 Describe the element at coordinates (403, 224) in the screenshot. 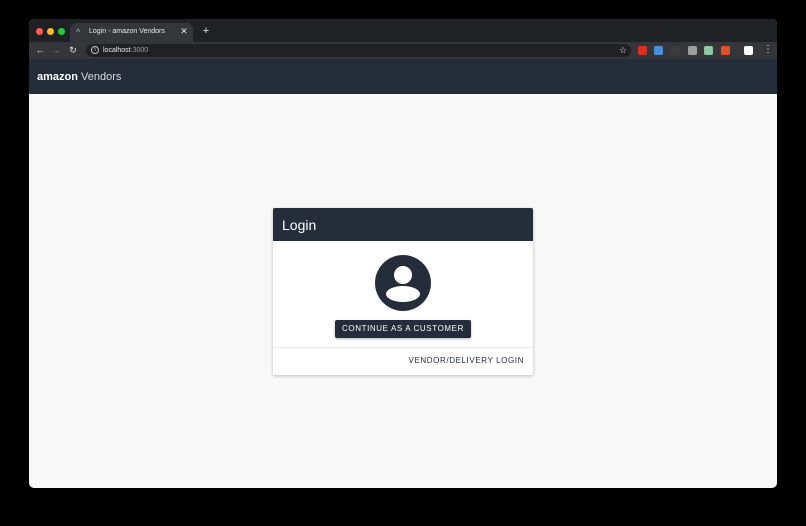

I see `login-card-header: Login` at that location.